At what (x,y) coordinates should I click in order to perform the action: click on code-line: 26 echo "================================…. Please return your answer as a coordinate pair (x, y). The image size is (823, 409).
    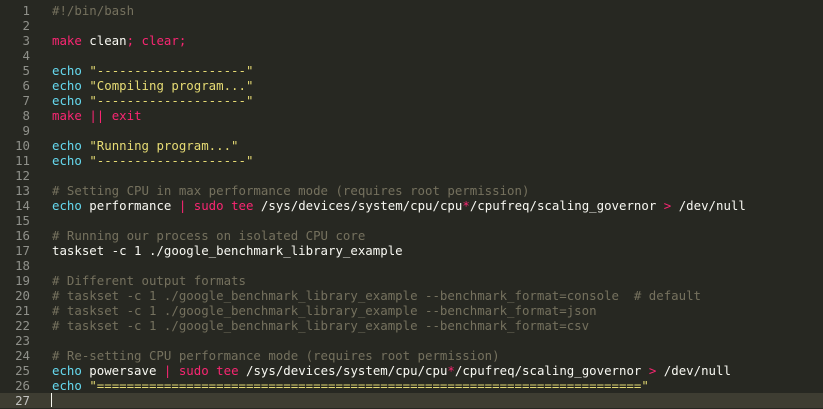
    Looking at the image, I should click on (411, 385).